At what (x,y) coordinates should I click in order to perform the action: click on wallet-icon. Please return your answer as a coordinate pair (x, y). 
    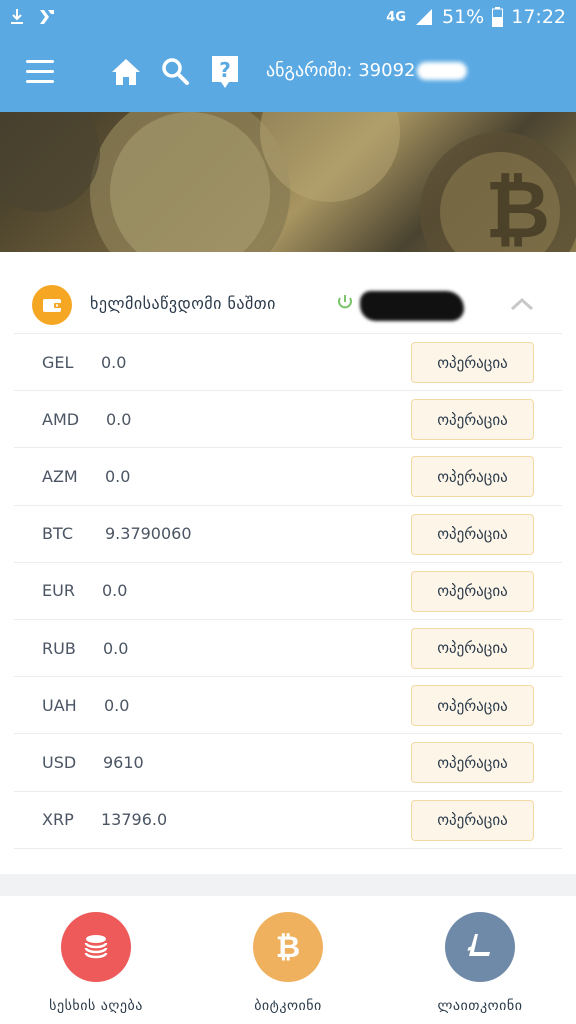
    Looking at the image, I should click on (52, 305).